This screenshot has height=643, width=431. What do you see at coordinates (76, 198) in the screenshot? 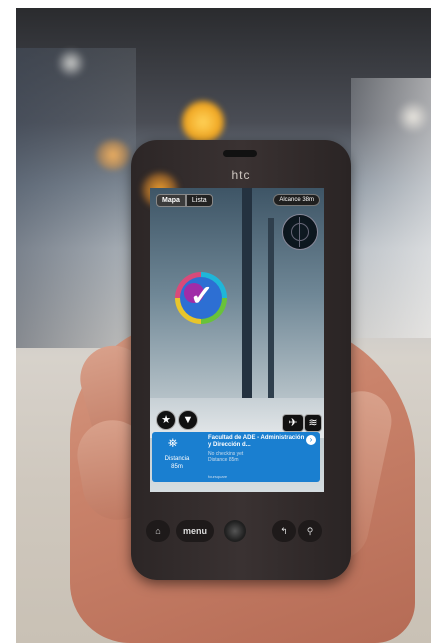
I see `background-window` at bounding box center [76, 198].